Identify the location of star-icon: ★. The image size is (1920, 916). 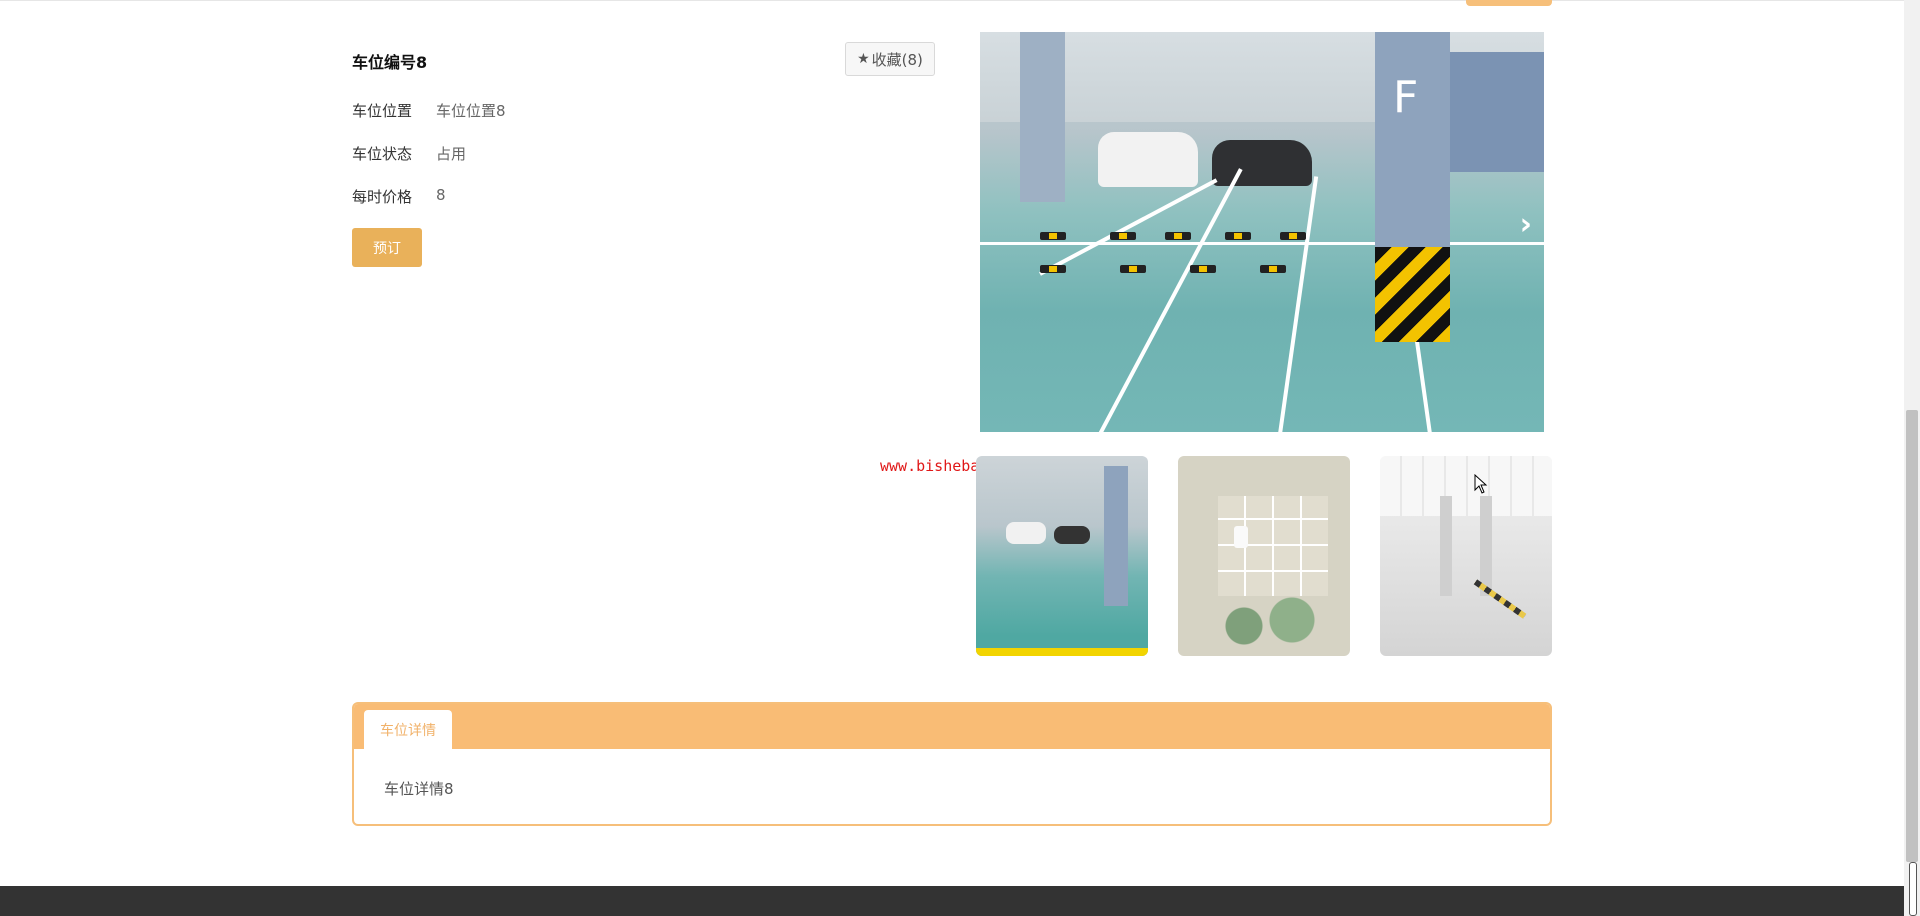
(863, 59).